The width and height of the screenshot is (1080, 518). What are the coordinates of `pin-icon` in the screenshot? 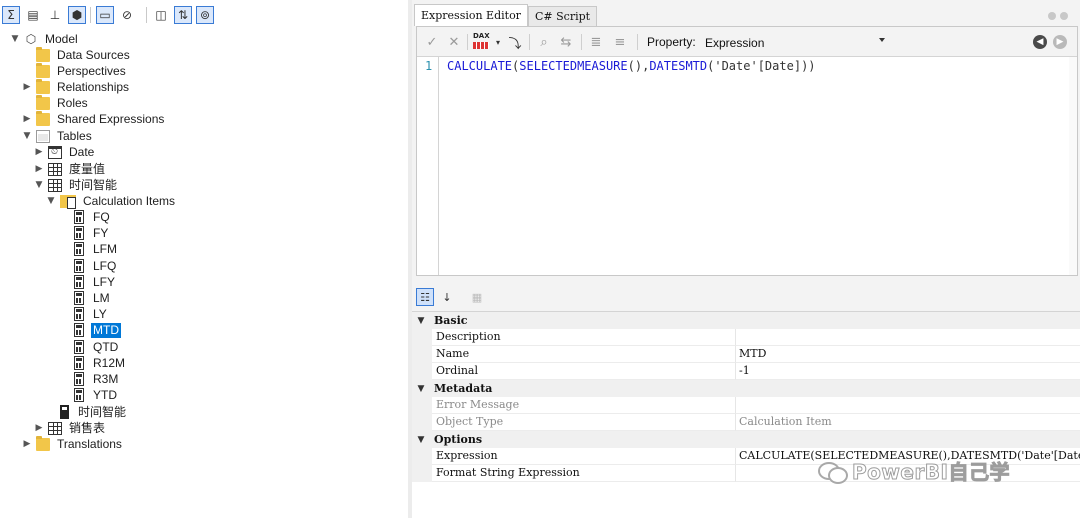 It's located at (1052, 16).